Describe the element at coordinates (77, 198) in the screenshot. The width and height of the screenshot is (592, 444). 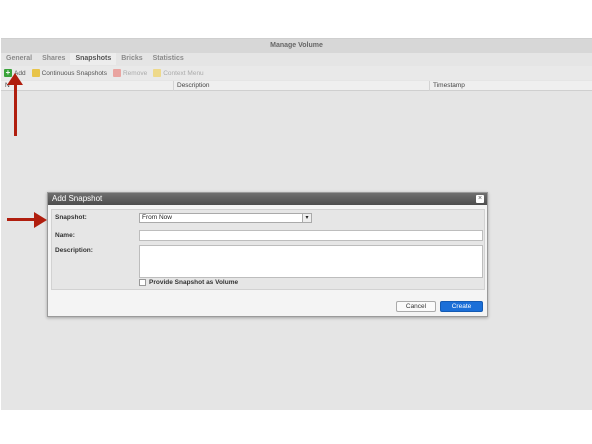
I see `dialog-title: Add Snapshot` at that location.